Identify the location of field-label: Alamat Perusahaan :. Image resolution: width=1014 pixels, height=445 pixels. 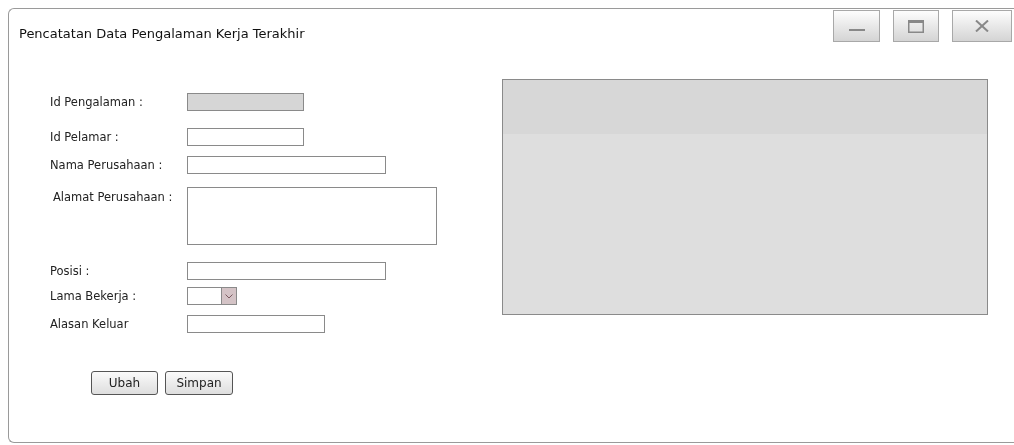
(113, 197).